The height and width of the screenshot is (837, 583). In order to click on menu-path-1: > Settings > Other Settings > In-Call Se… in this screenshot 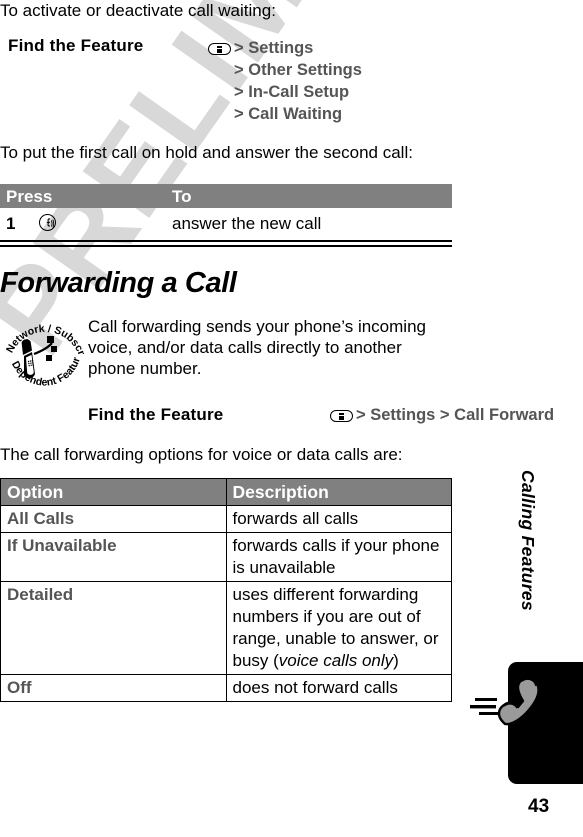, I will do `click(285, 81)`.